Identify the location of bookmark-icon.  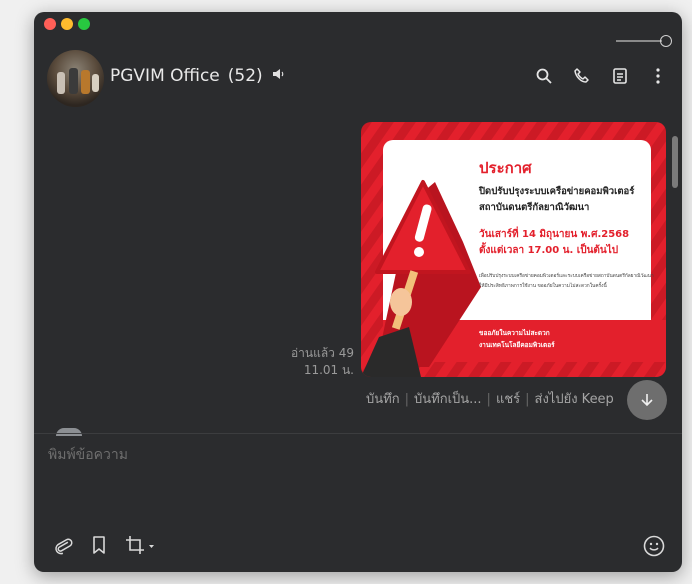
(99, 545).